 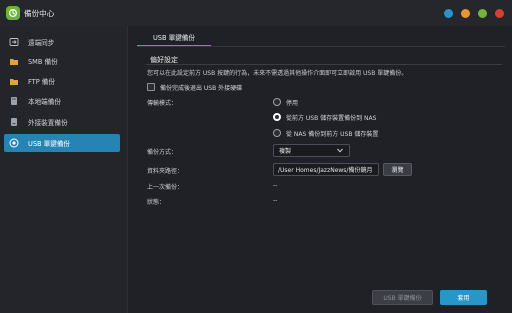 I want to click on external-device-icon, so click(x=14, y=122).